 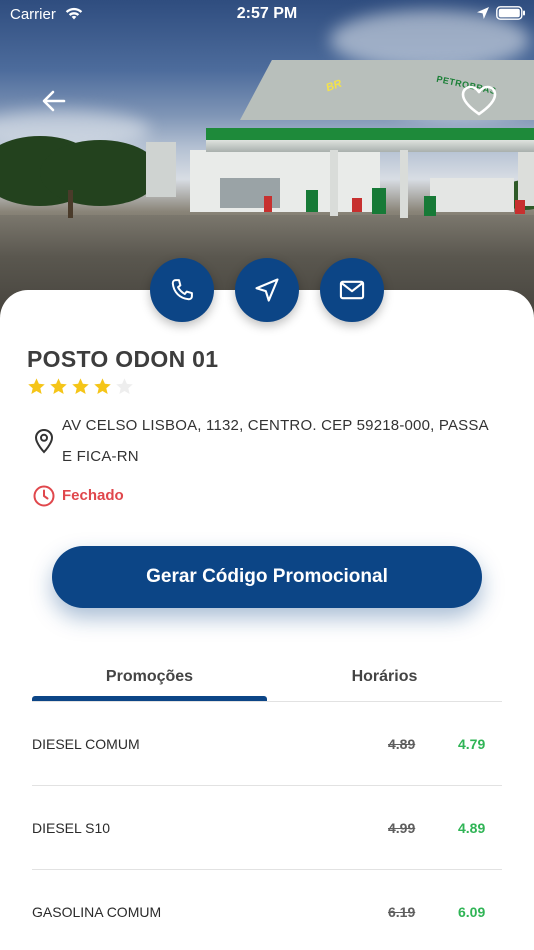 I want to click on clock-time: 2:57 PM, so click(x=267, y=13).